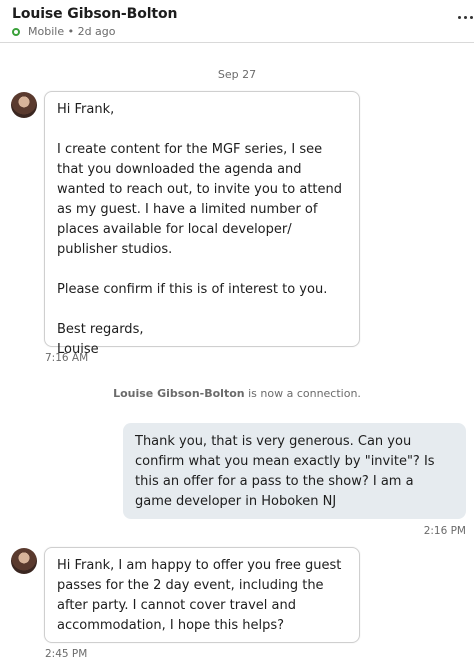  I want to click on date-separator: Sep 27, so click(237, 74).